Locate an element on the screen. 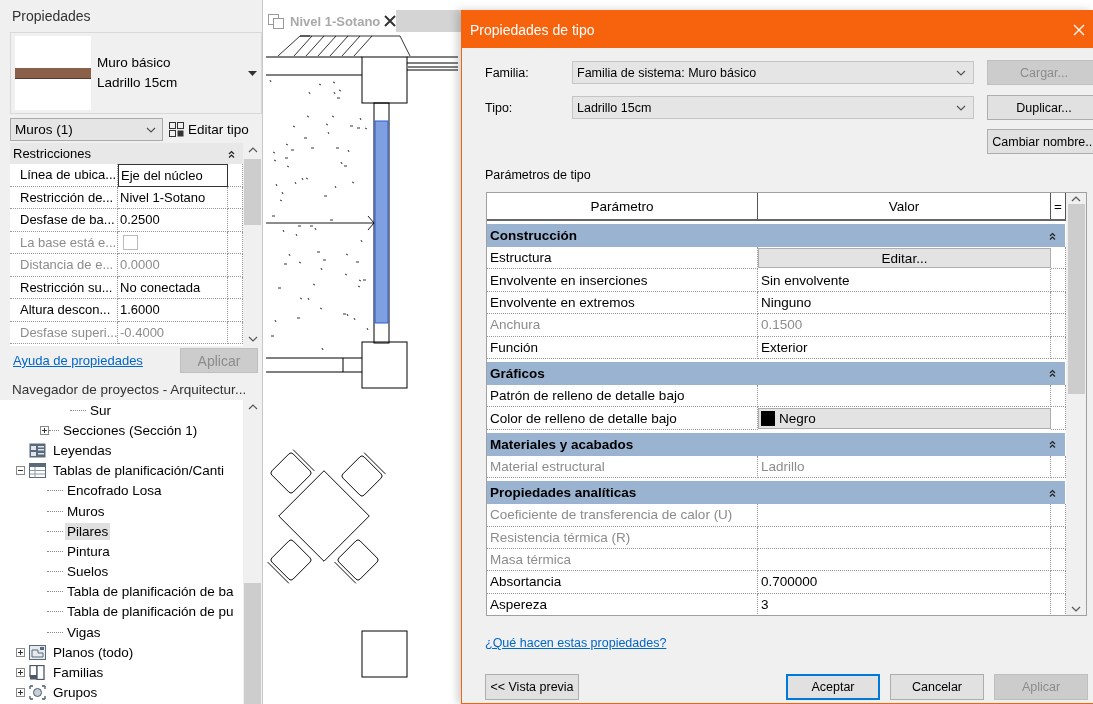  type-dropdown: Ladrillo 15cm is located at coordinates (773, 107).